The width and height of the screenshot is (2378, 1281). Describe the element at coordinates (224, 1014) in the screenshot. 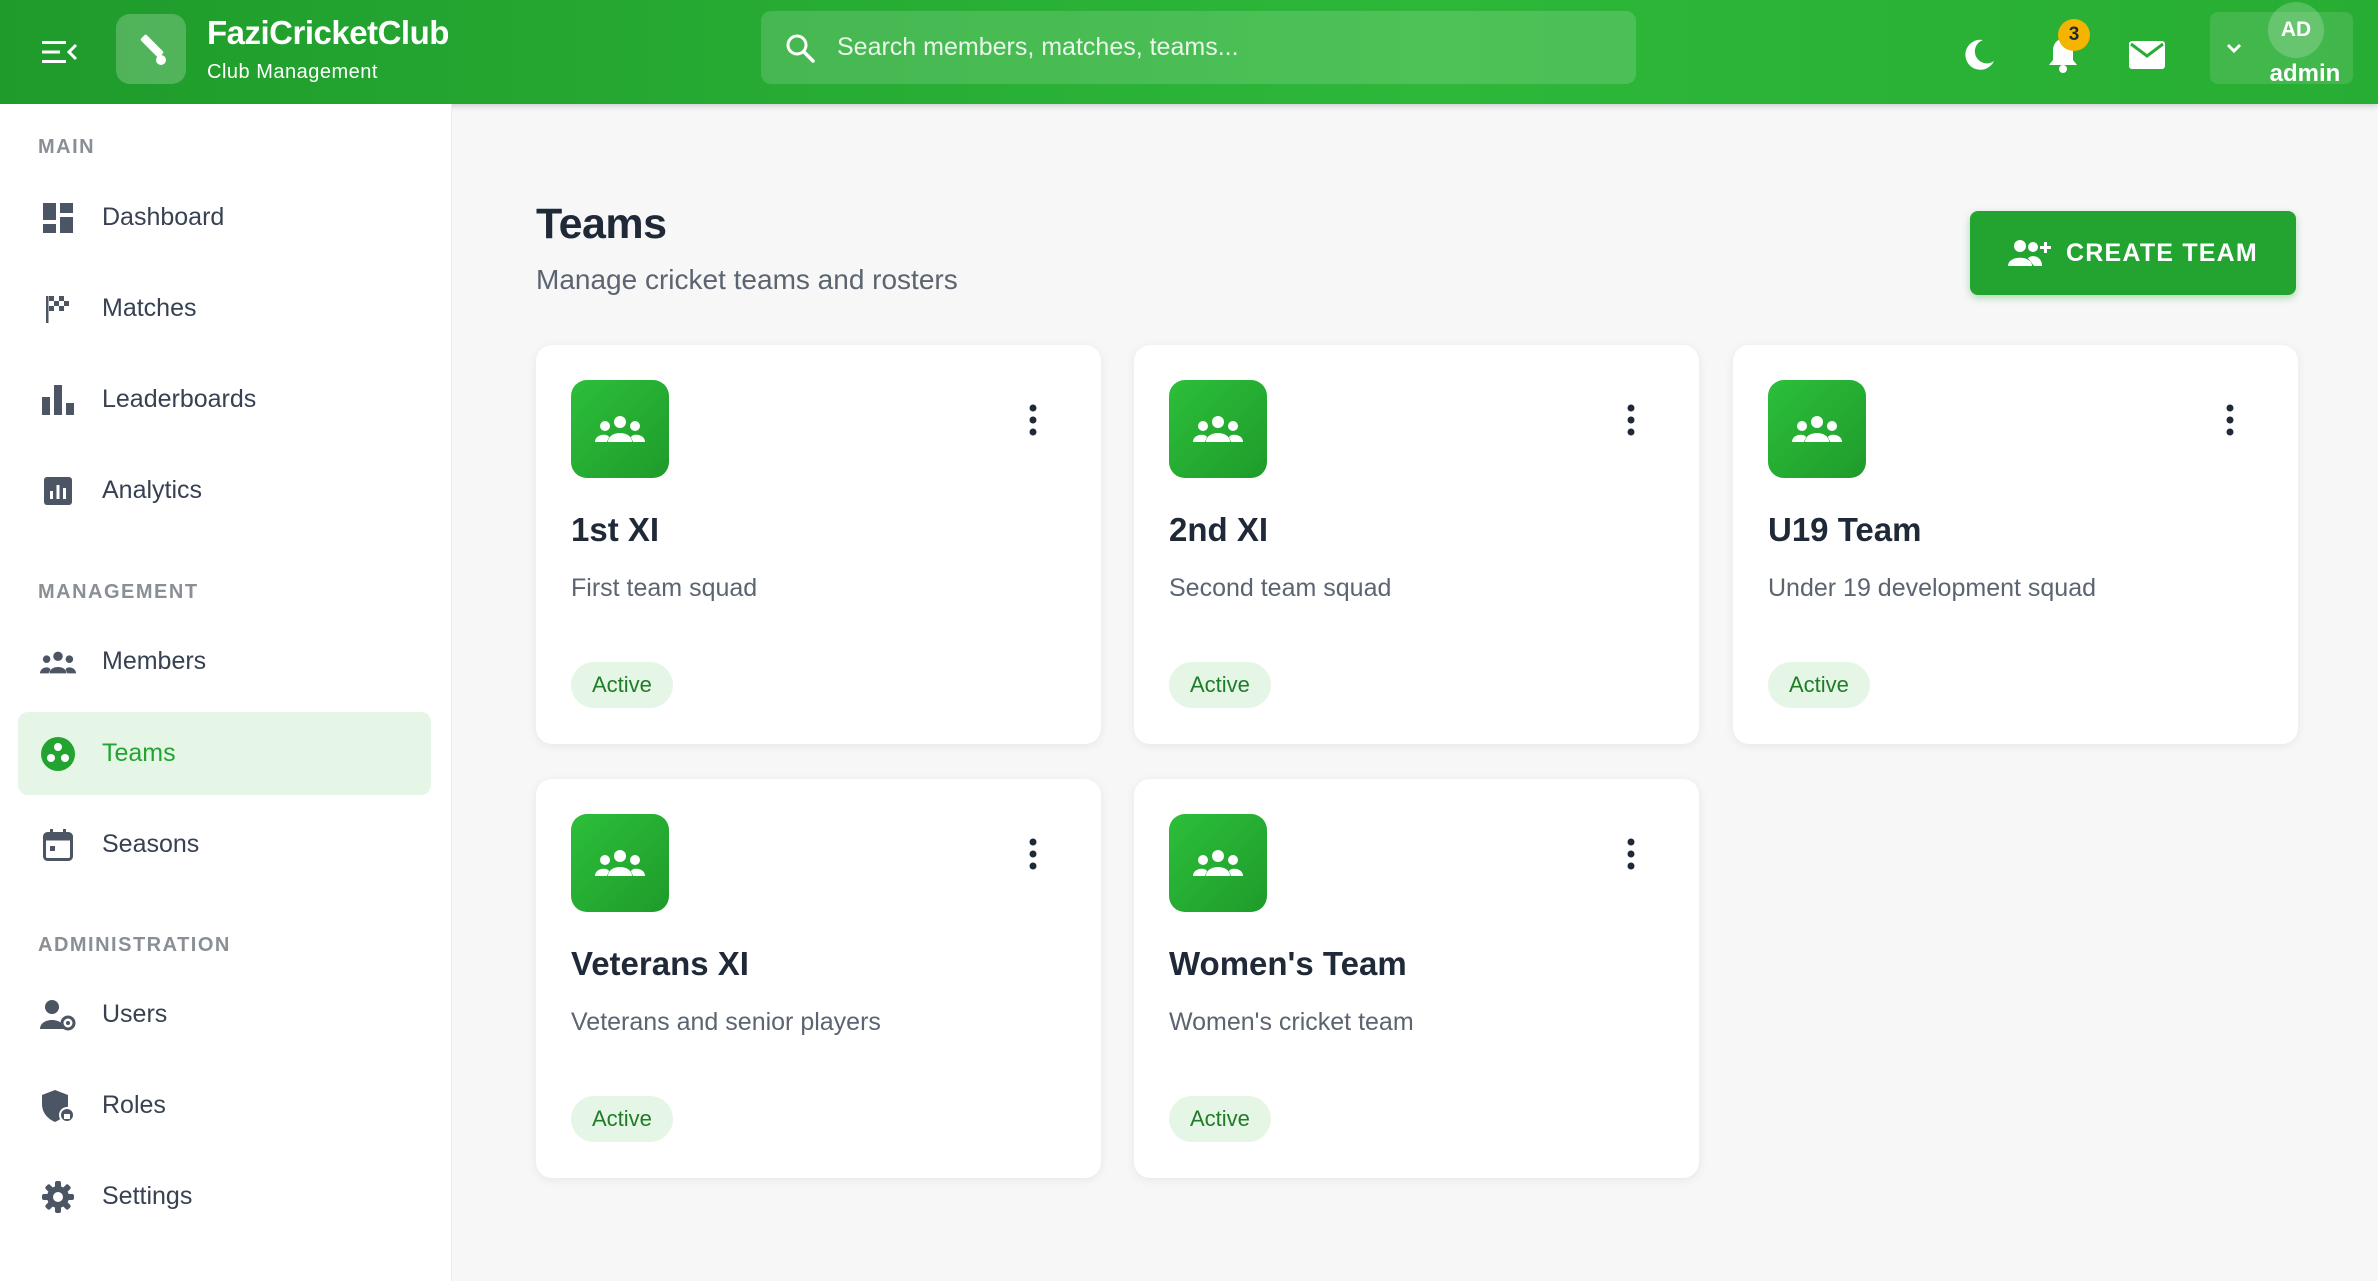

I see `sidebar-item-users: Users` at that location.